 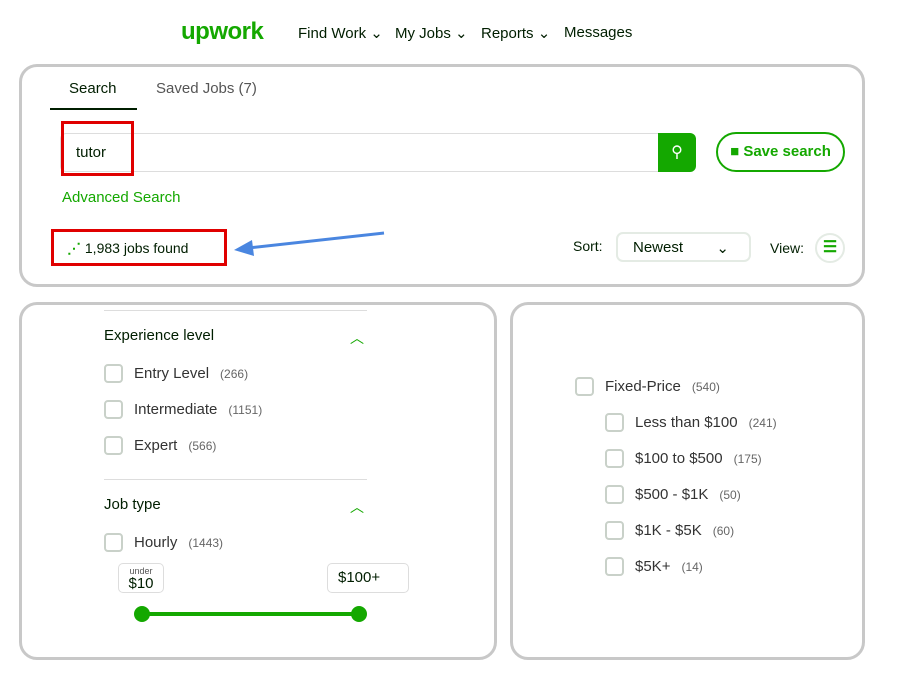 What do you see at coordinates (141, 583) in the screenshot?
I see `min-value: $10` at bounding box center [141, 583].